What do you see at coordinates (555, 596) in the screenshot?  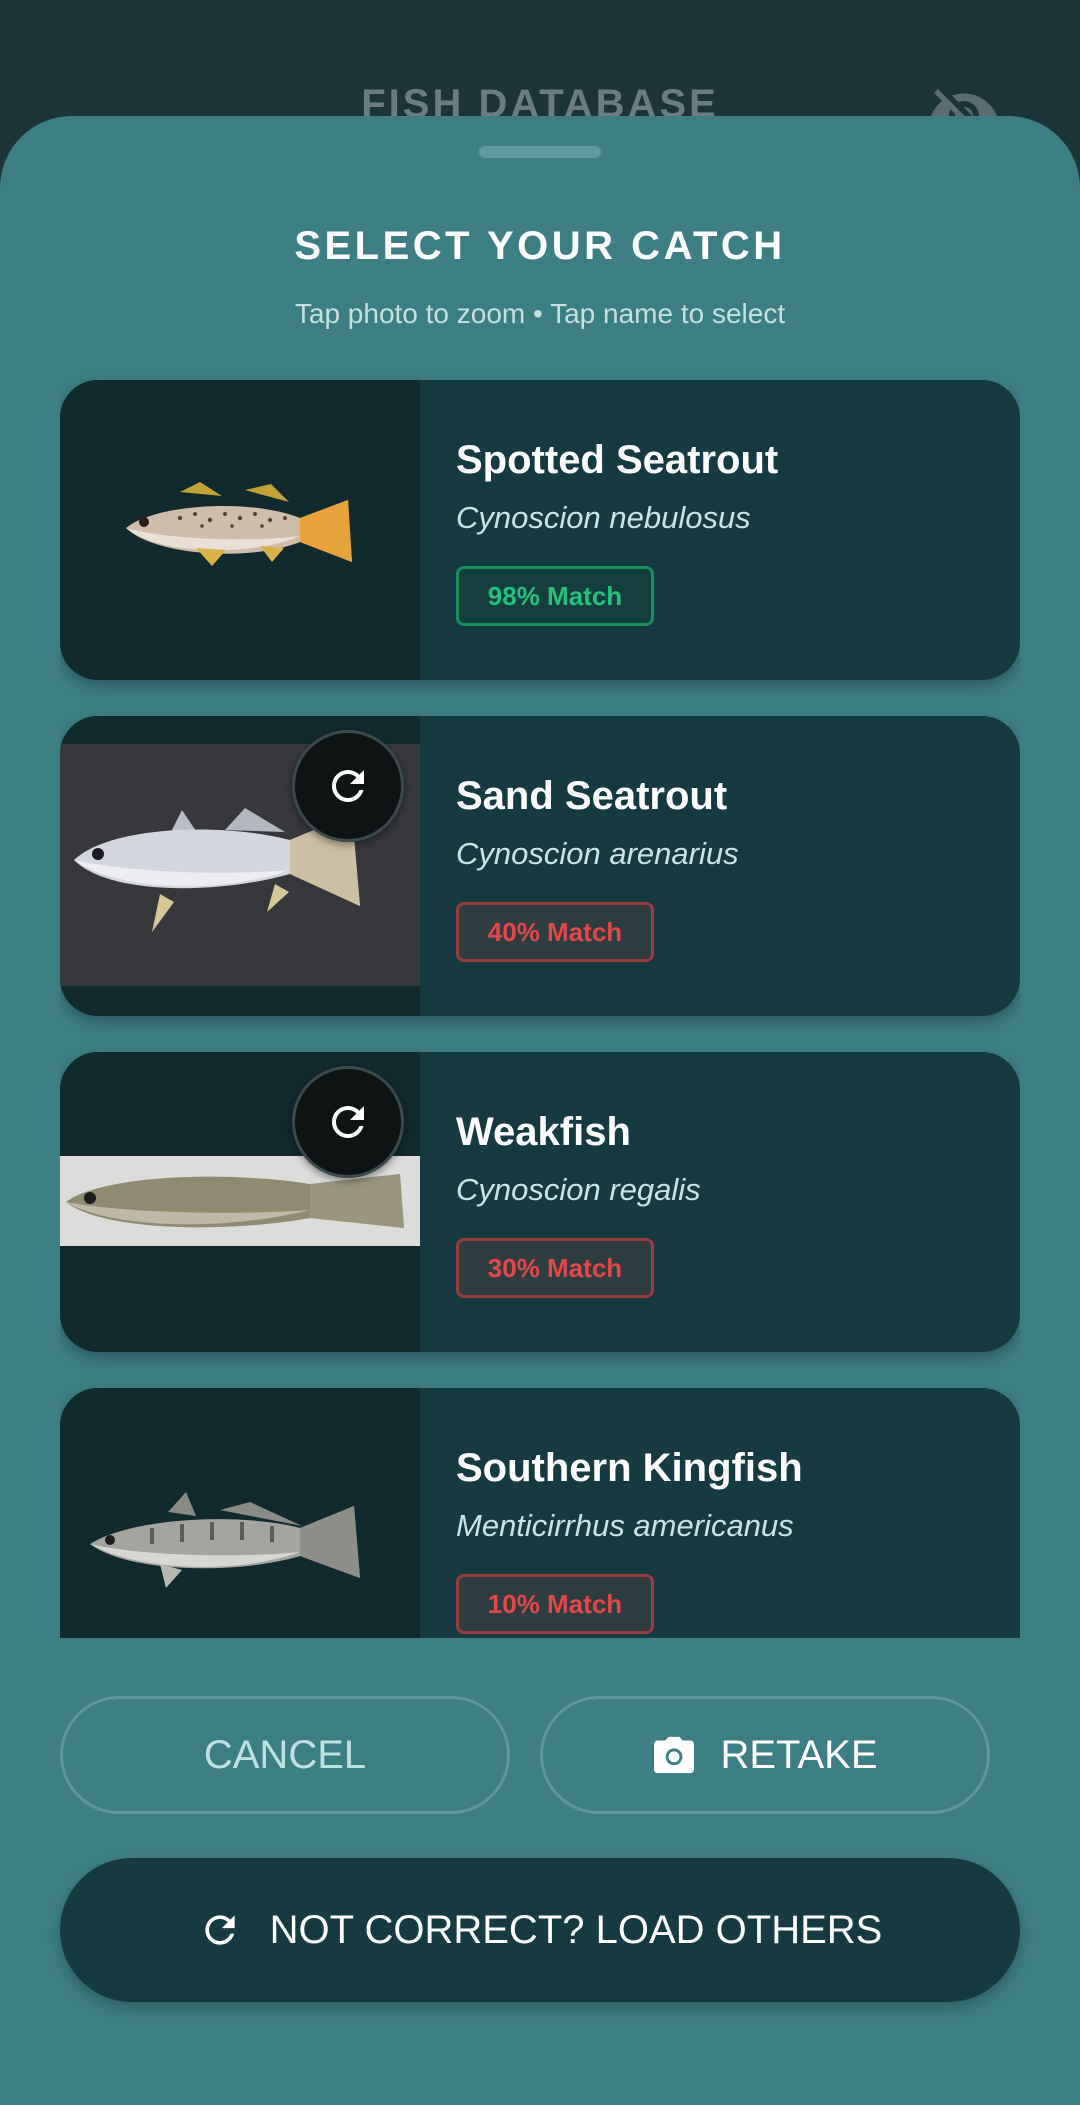 I see `match-badge: 98% Match` at bounding box center [555, 596].